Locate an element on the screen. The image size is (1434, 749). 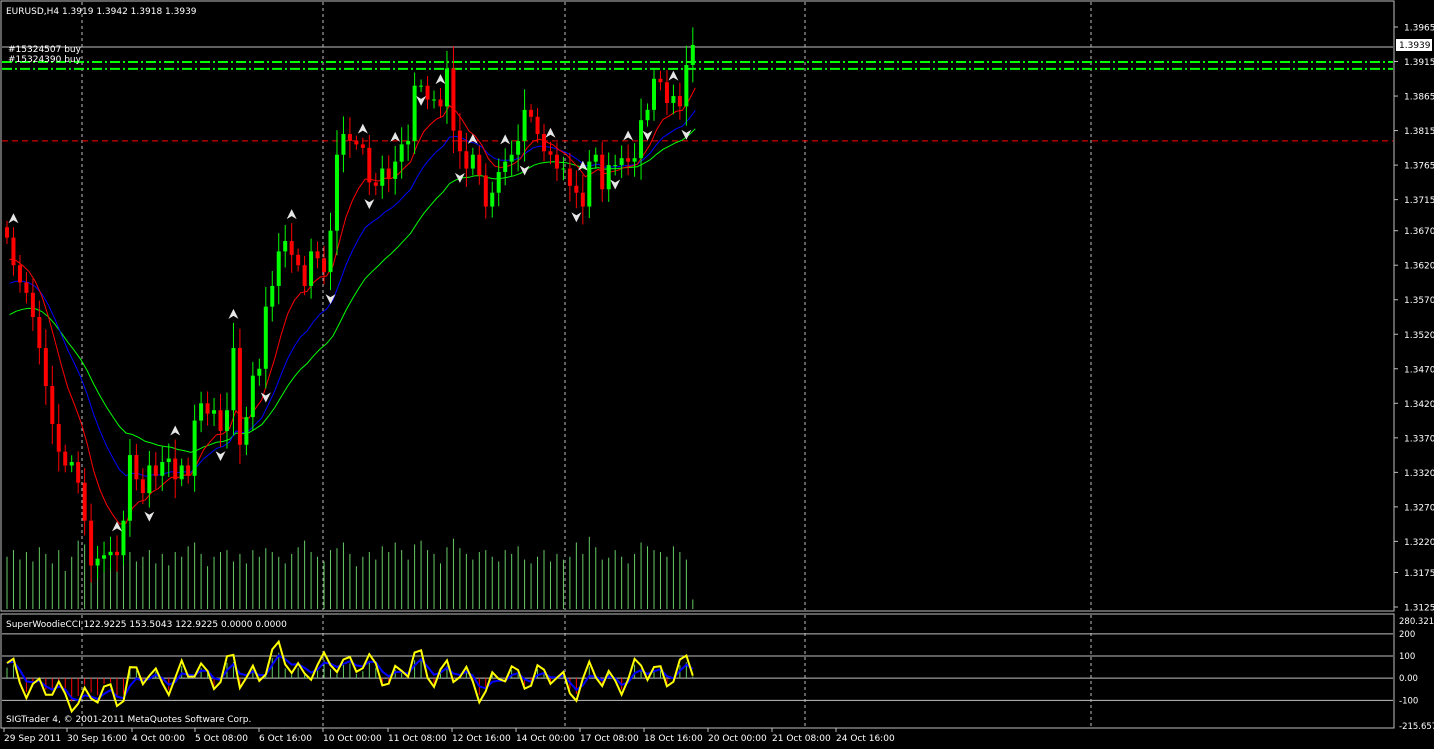
cci-scale-label: 200 is located at coordinates (1407, 635).